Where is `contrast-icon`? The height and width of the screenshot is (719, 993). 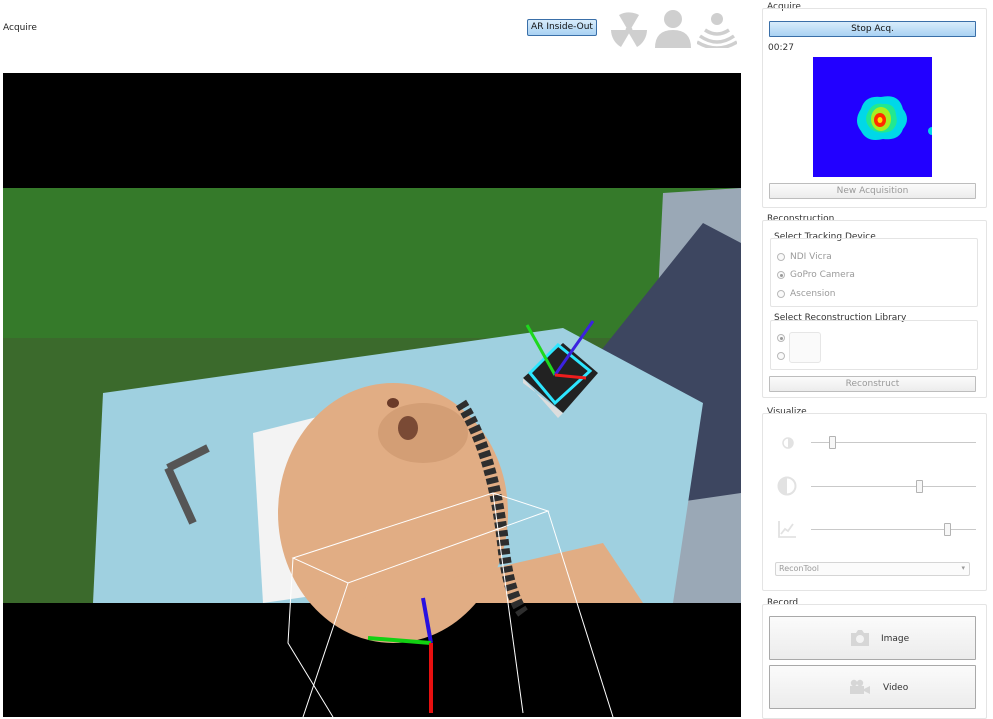
contrast-icon is located at coordinates (787, 486).